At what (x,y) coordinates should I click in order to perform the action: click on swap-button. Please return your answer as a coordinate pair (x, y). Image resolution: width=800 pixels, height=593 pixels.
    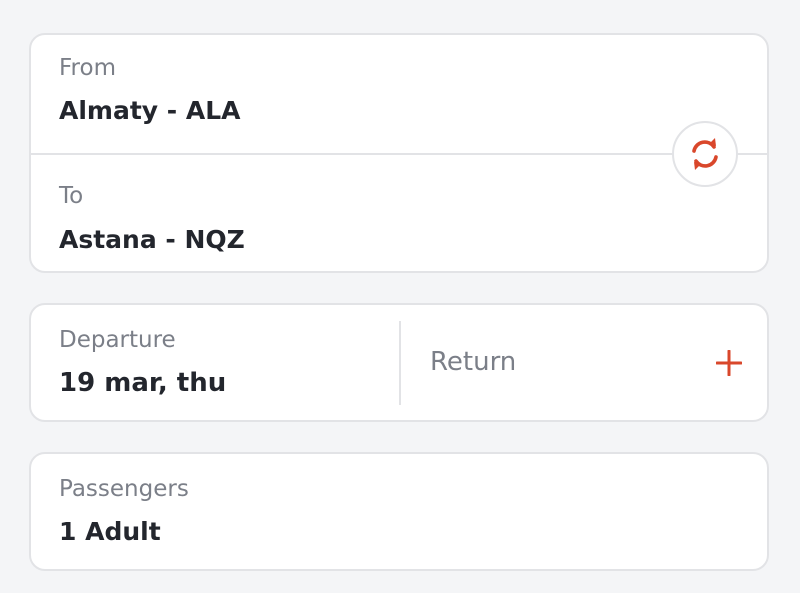
    Looking at the image, I should click on (705, 154).